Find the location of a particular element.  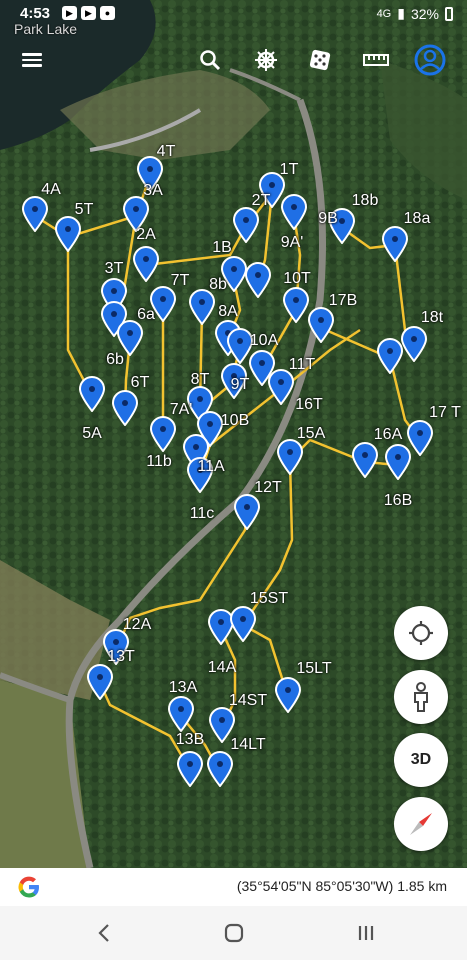

hole-label: 6T is located at coordinates (140, 382).